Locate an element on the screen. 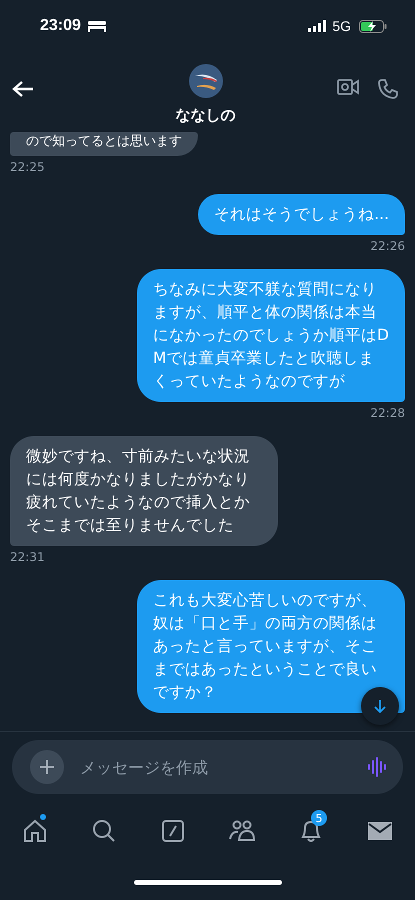 Image resolution: width=415 pixels, height=900 pixels. message-input-field: メッセージを作成 is located at coordinates (215, 767).